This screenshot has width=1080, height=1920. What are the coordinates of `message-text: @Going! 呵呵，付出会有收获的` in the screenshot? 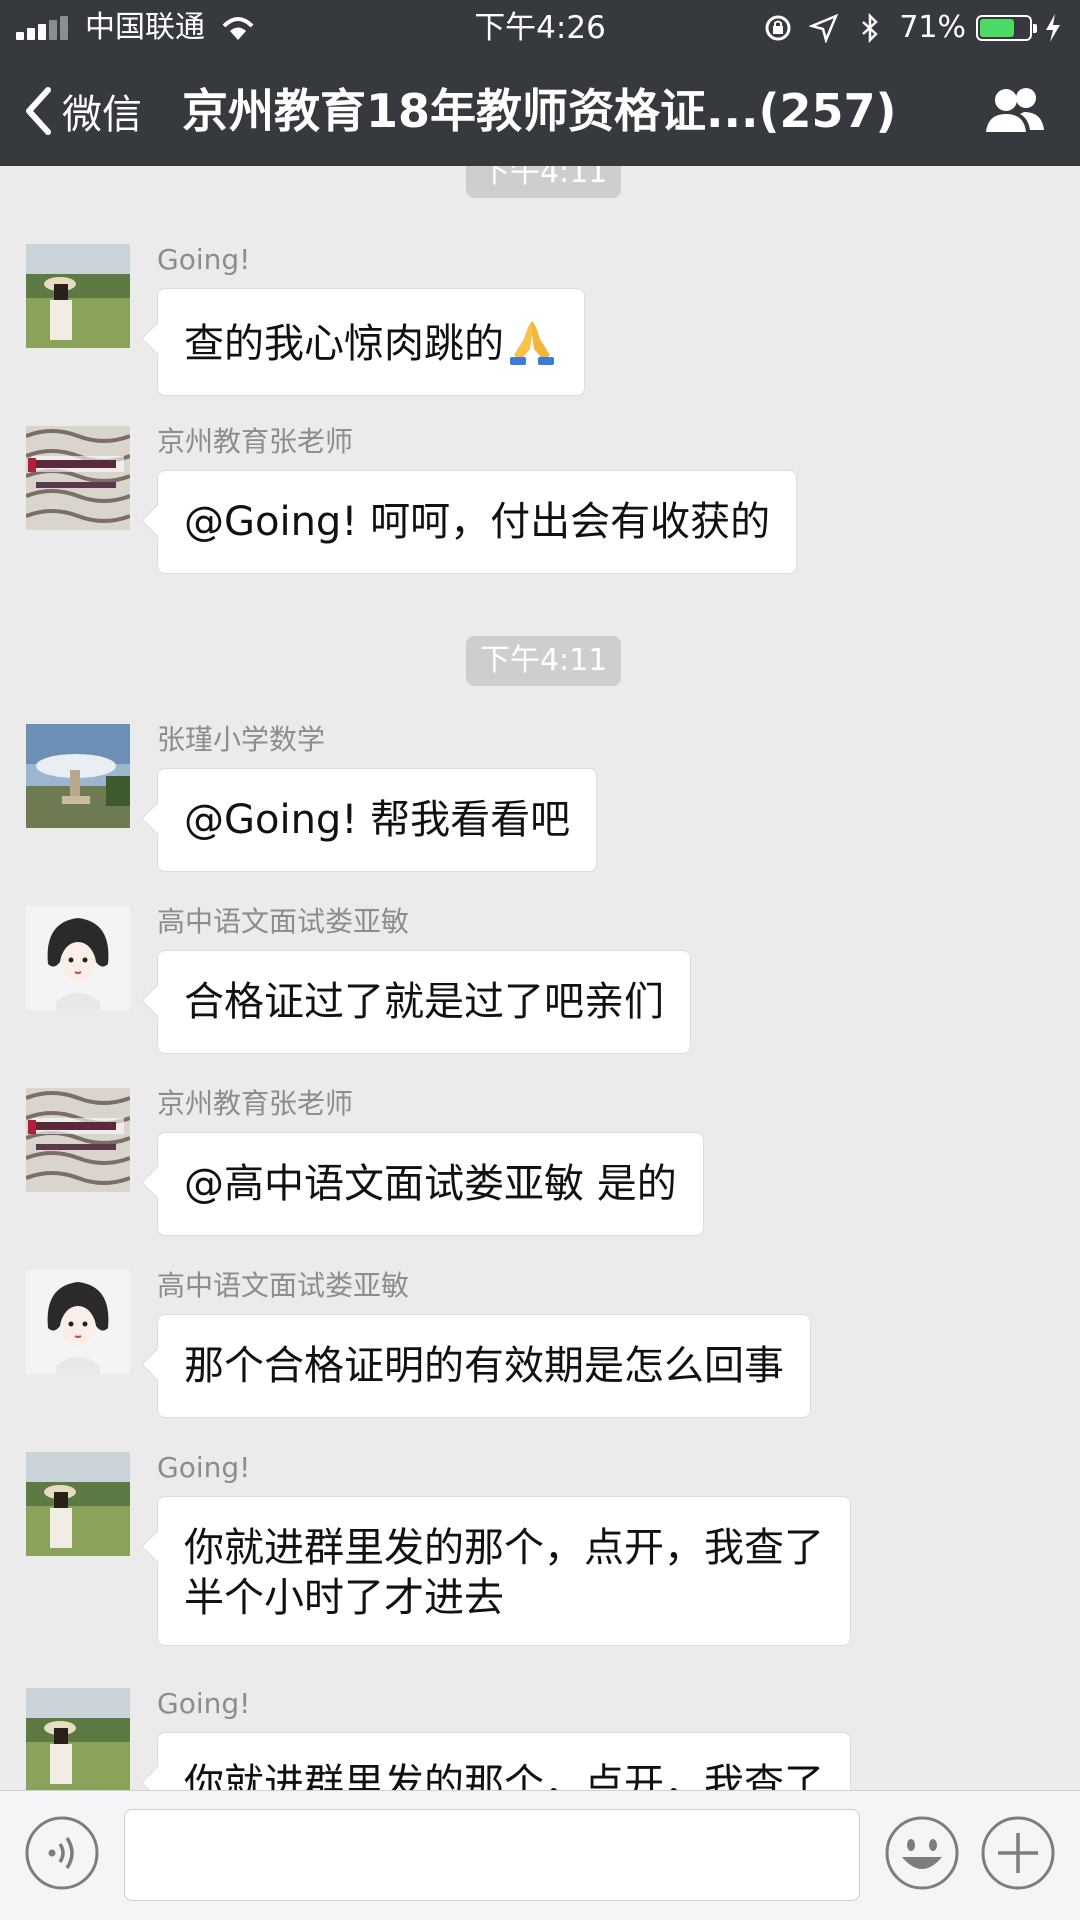 It's located at (477, 522).